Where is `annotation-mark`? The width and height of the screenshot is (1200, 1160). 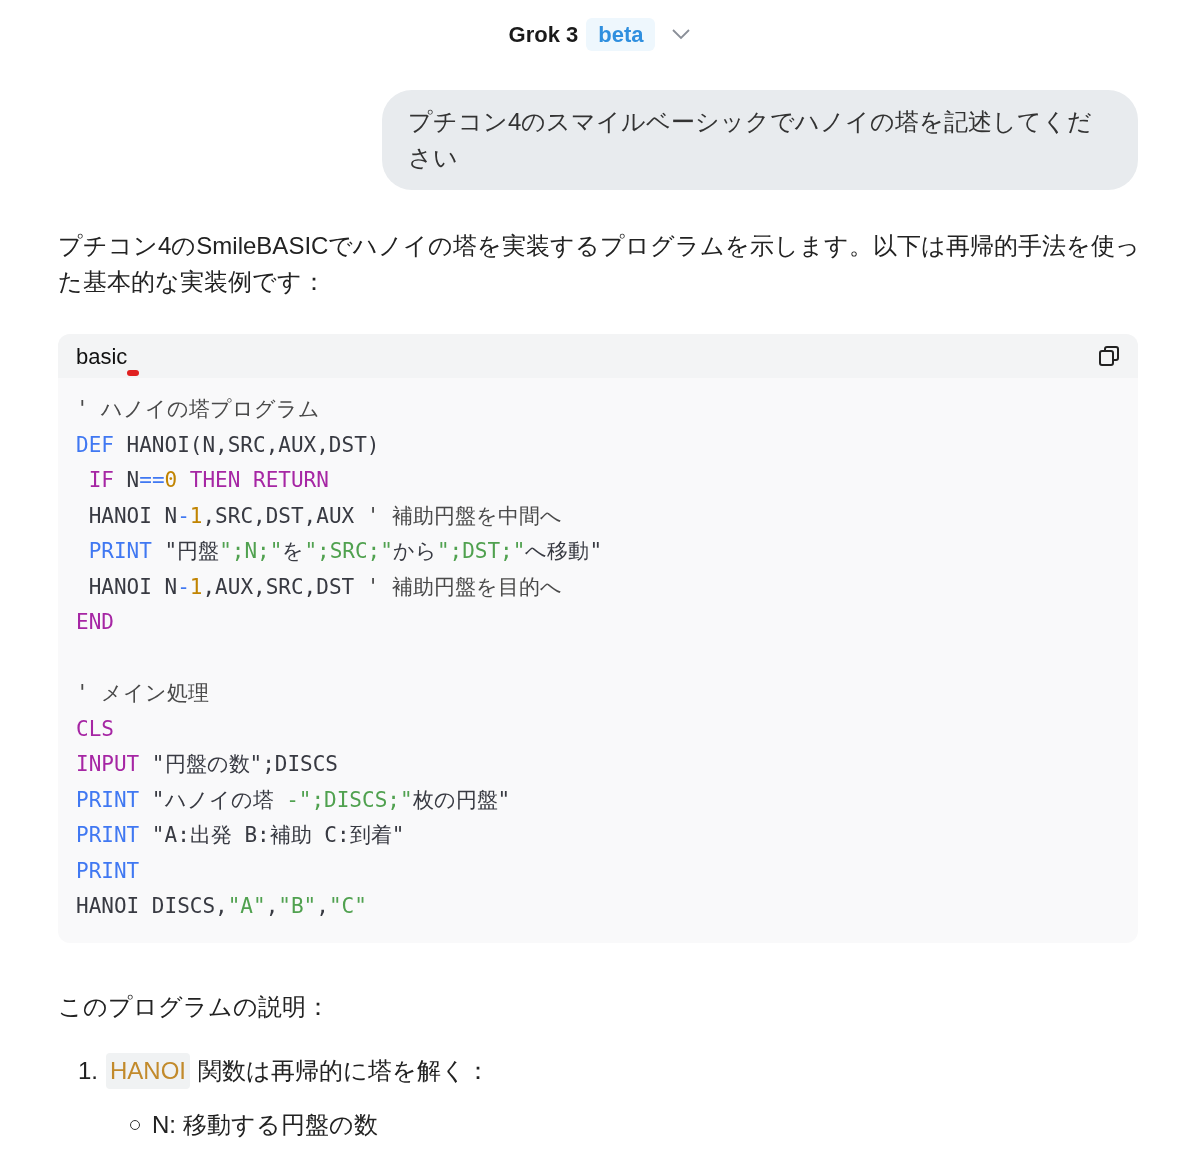
annotation-mark is located at coordinates (133, 373).